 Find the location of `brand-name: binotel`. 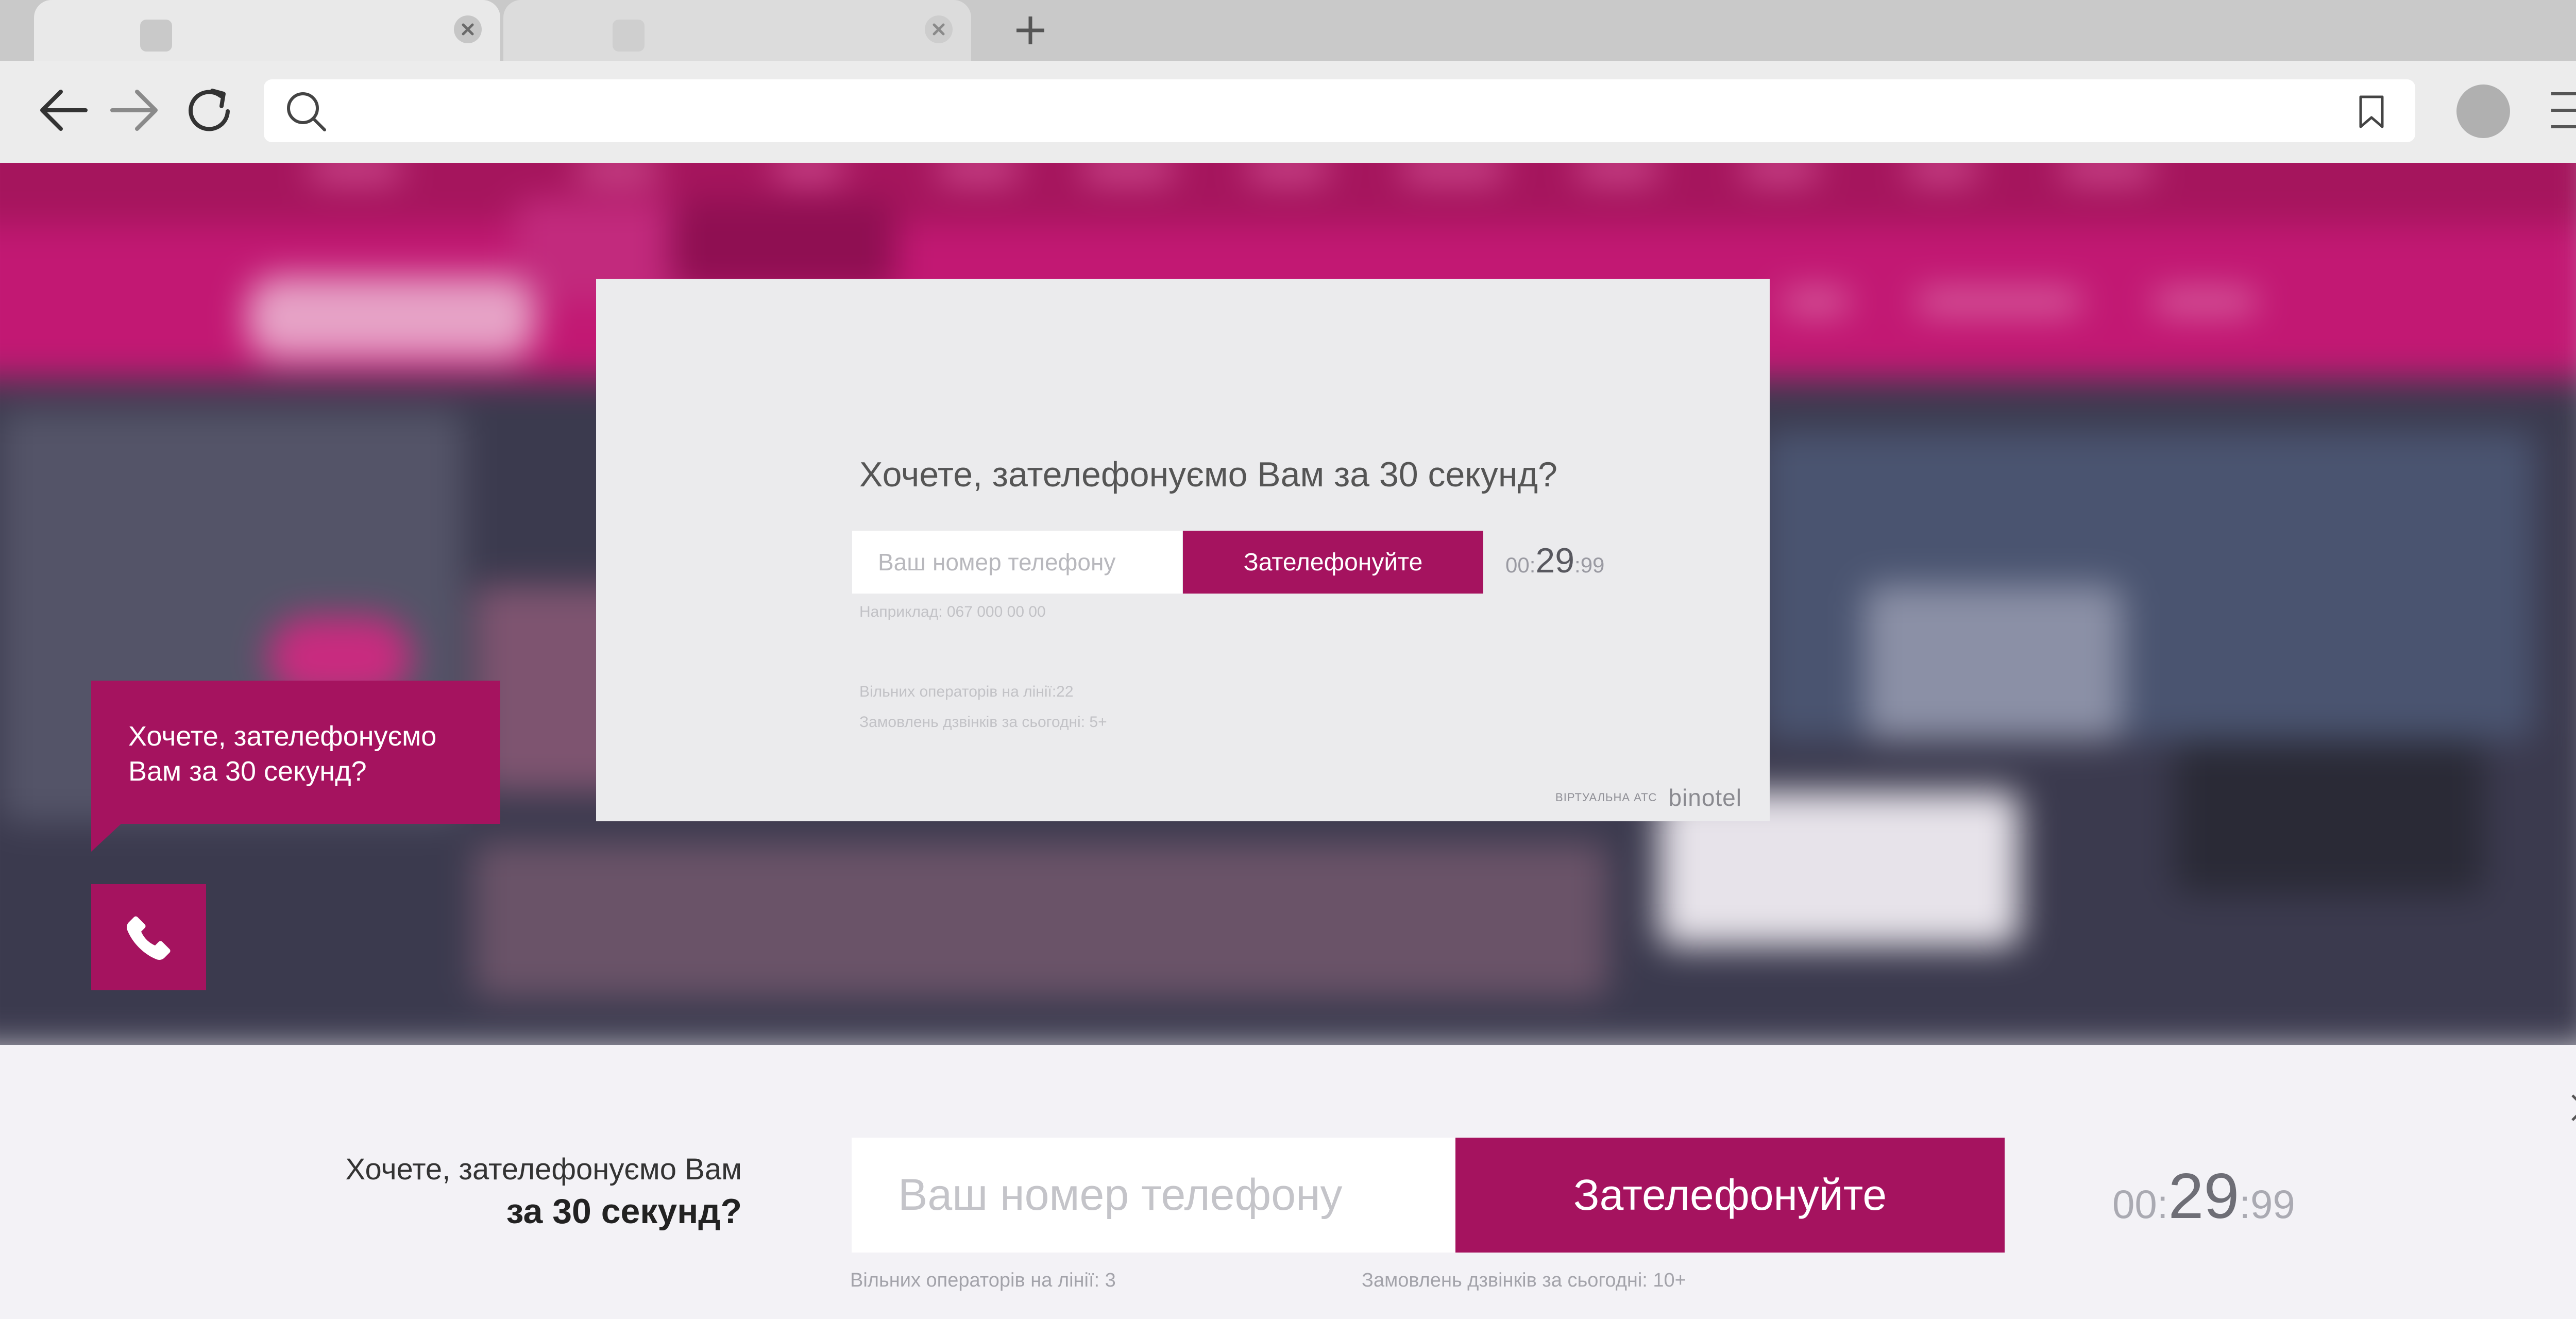

brand-name: binotel is located at coordinates (1705, 797).